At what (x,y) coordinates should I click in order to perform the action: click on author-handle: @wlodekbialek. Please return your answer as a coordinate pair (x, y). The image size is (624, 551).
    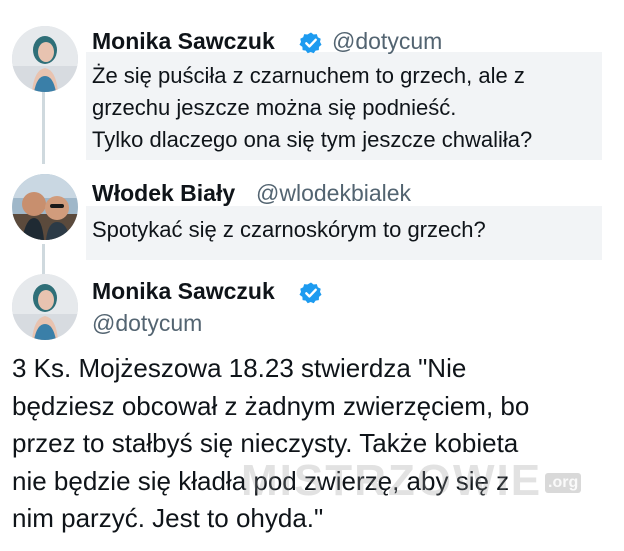
    Looking at the image, I should click on (333, 193).